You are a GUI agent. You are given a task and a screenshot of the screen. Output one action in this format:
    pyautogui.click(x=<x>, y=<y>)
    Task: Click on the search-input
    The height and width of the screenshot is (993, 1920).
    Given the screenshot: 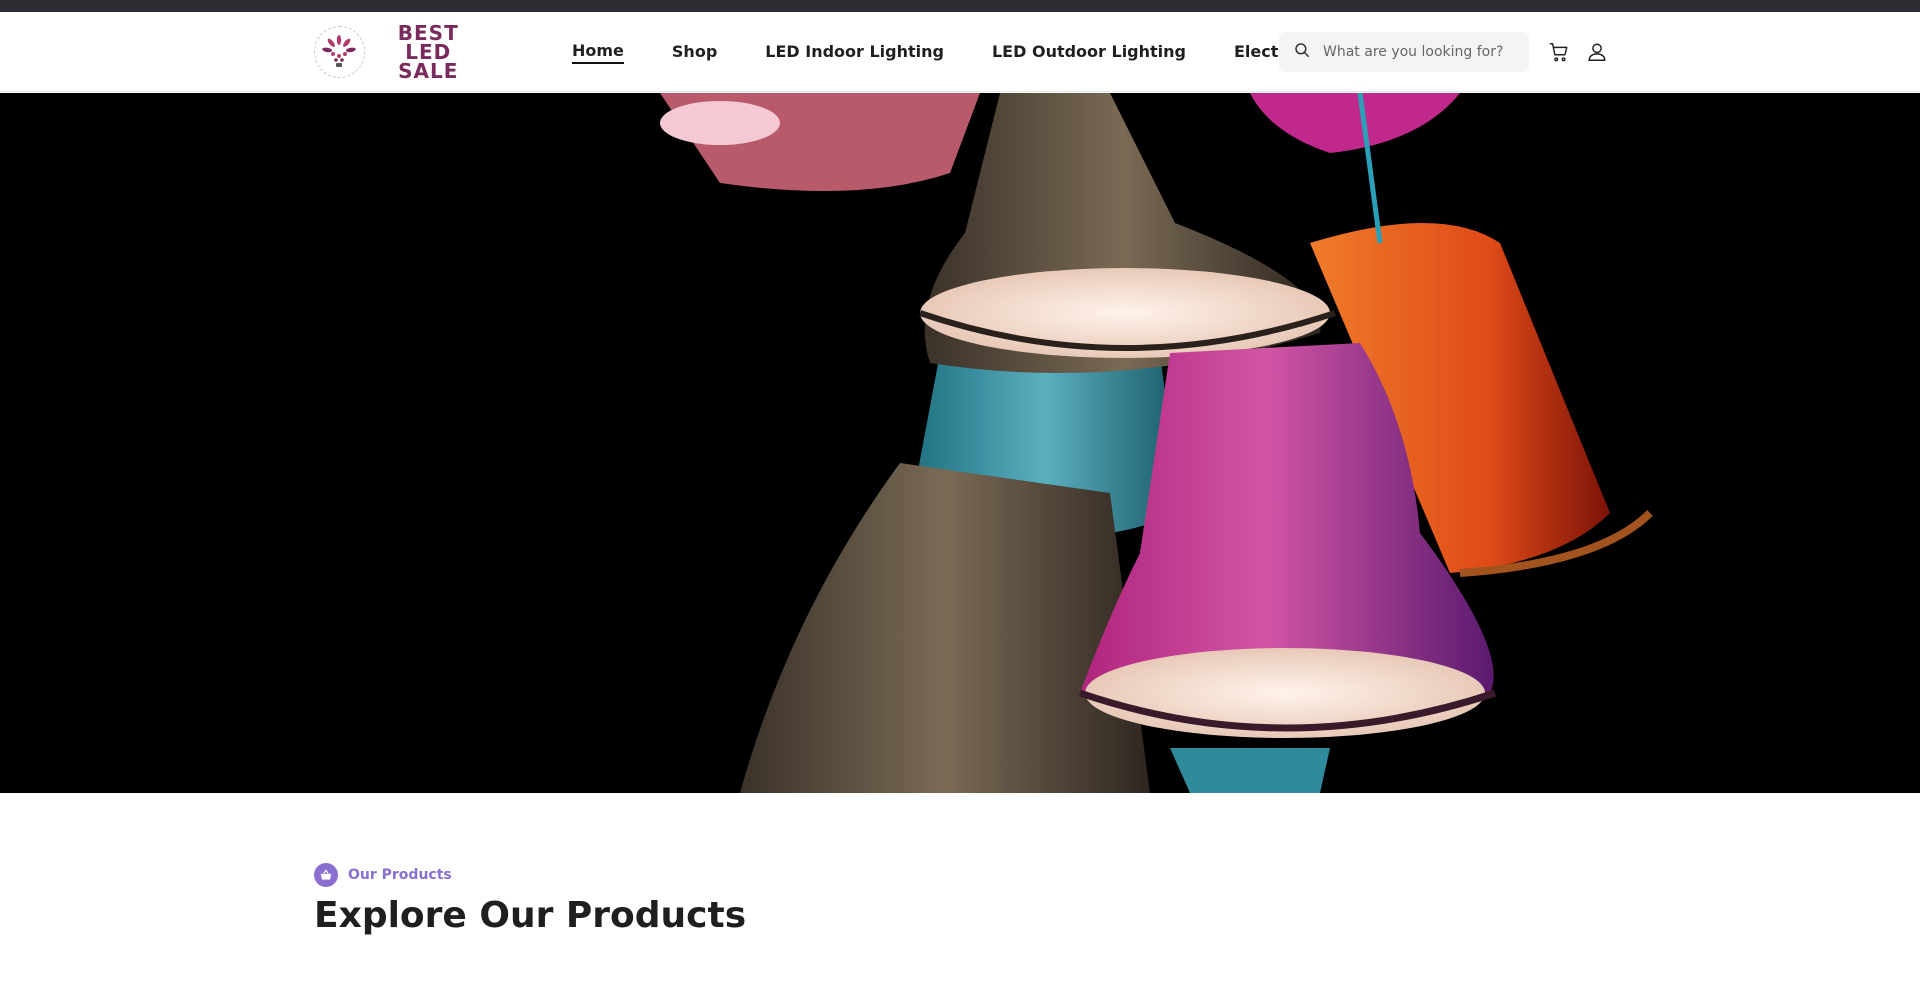 What is the action you would take?
    pyautogui.click(x=1418, y=52)
    